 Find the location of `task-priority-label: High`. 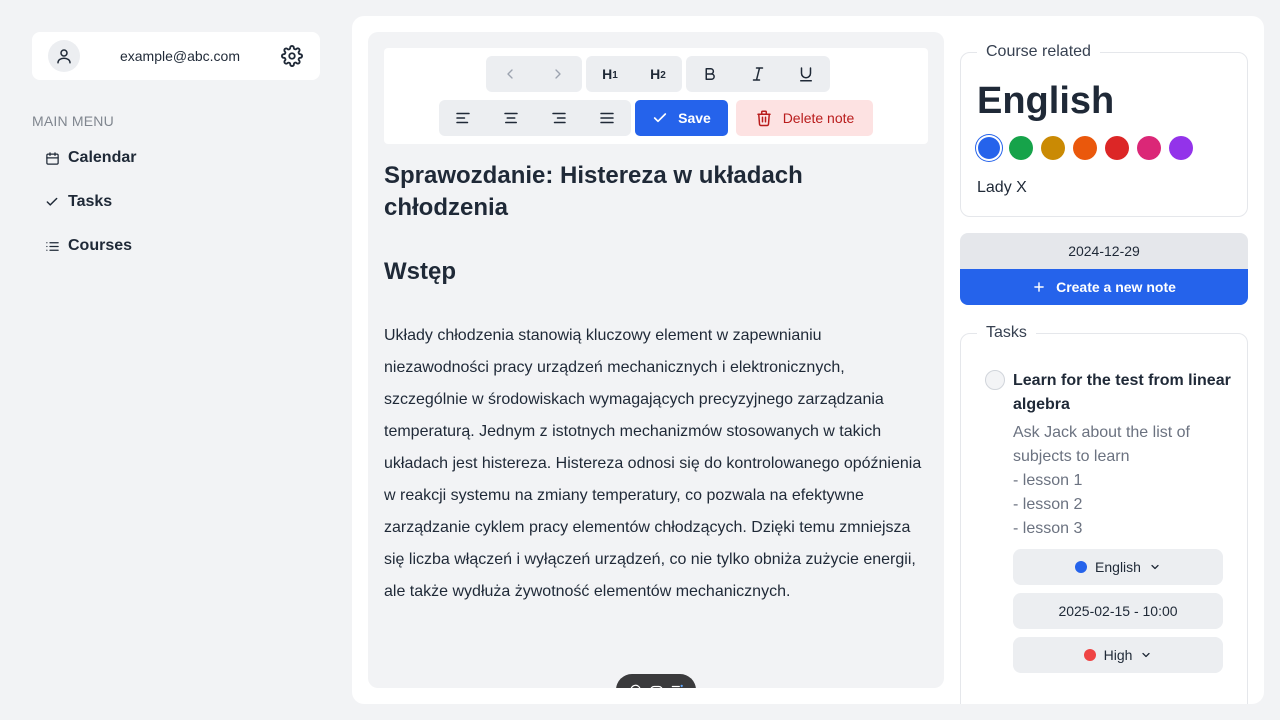

task-priority-label: High is located at coordinates (1118, 655).